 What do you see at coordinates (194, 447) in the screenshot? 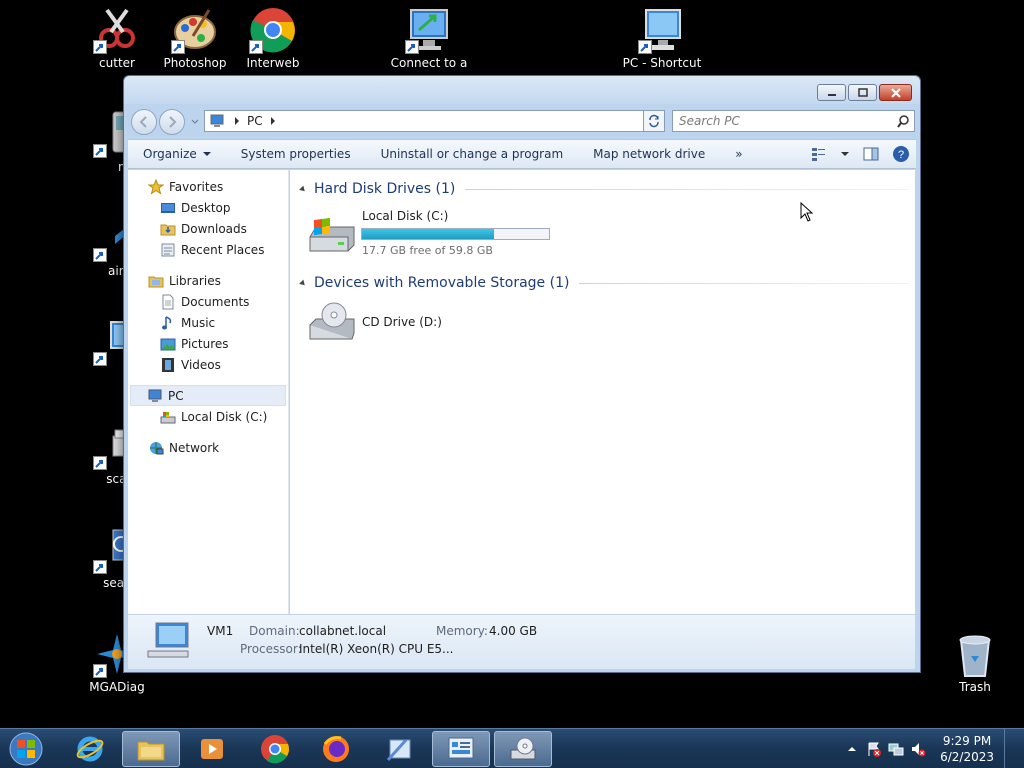
I see `nav-label: Network` at bounding box center [194, 447].